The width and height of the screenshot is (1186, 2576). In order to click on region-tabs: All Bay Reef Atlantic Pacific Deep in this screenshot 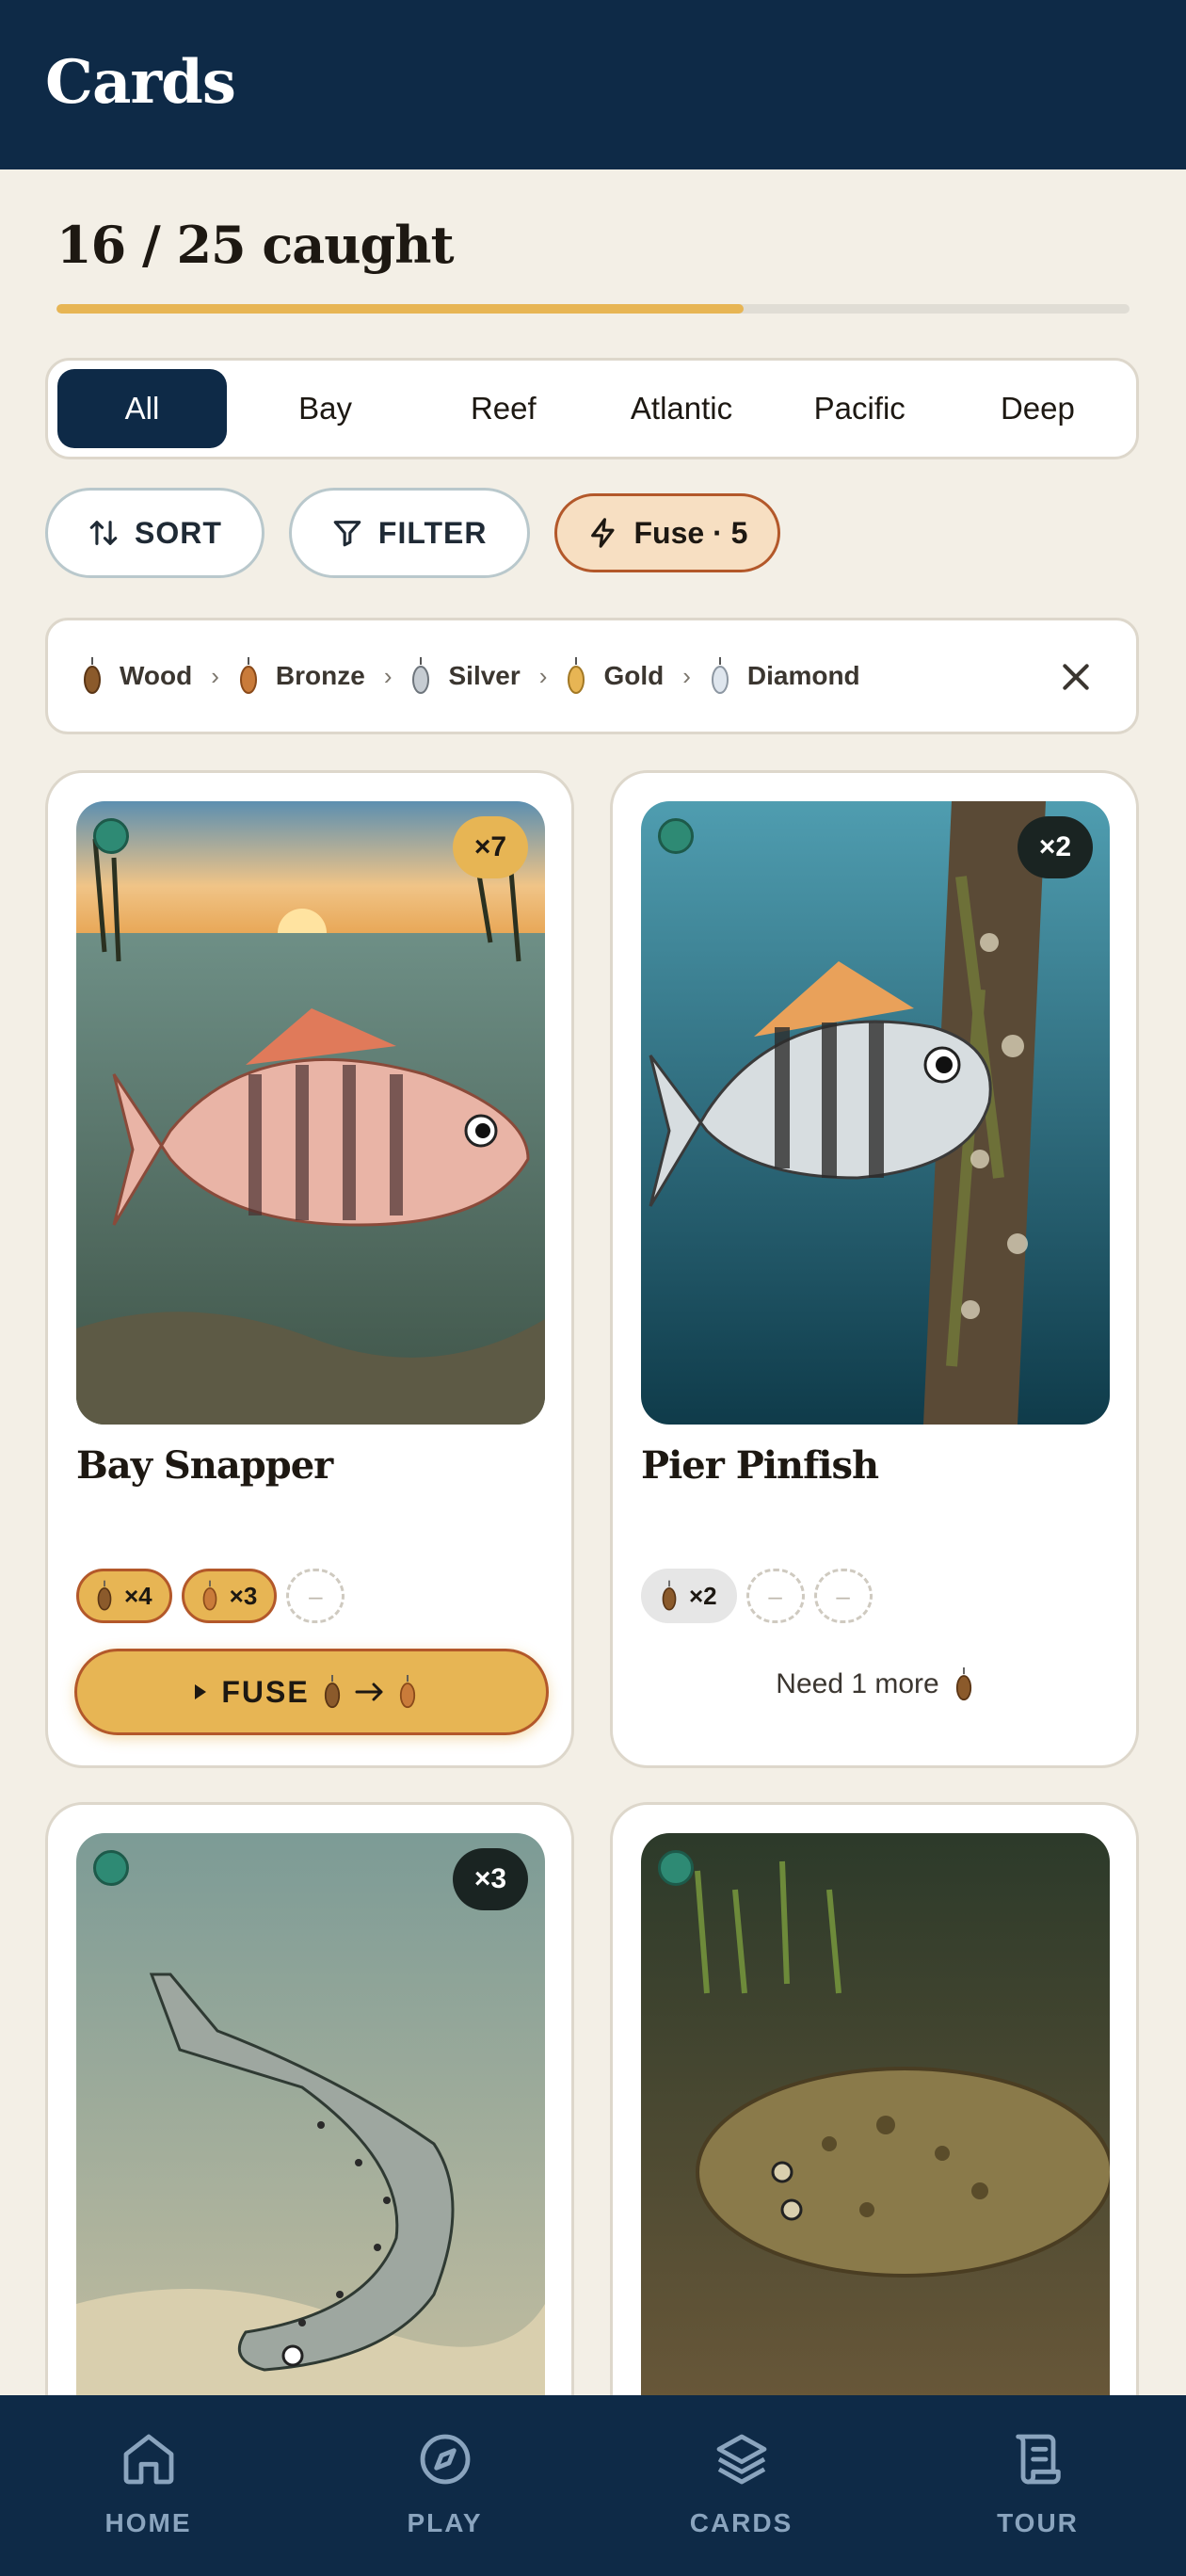, I will do `click(592, 408)`.